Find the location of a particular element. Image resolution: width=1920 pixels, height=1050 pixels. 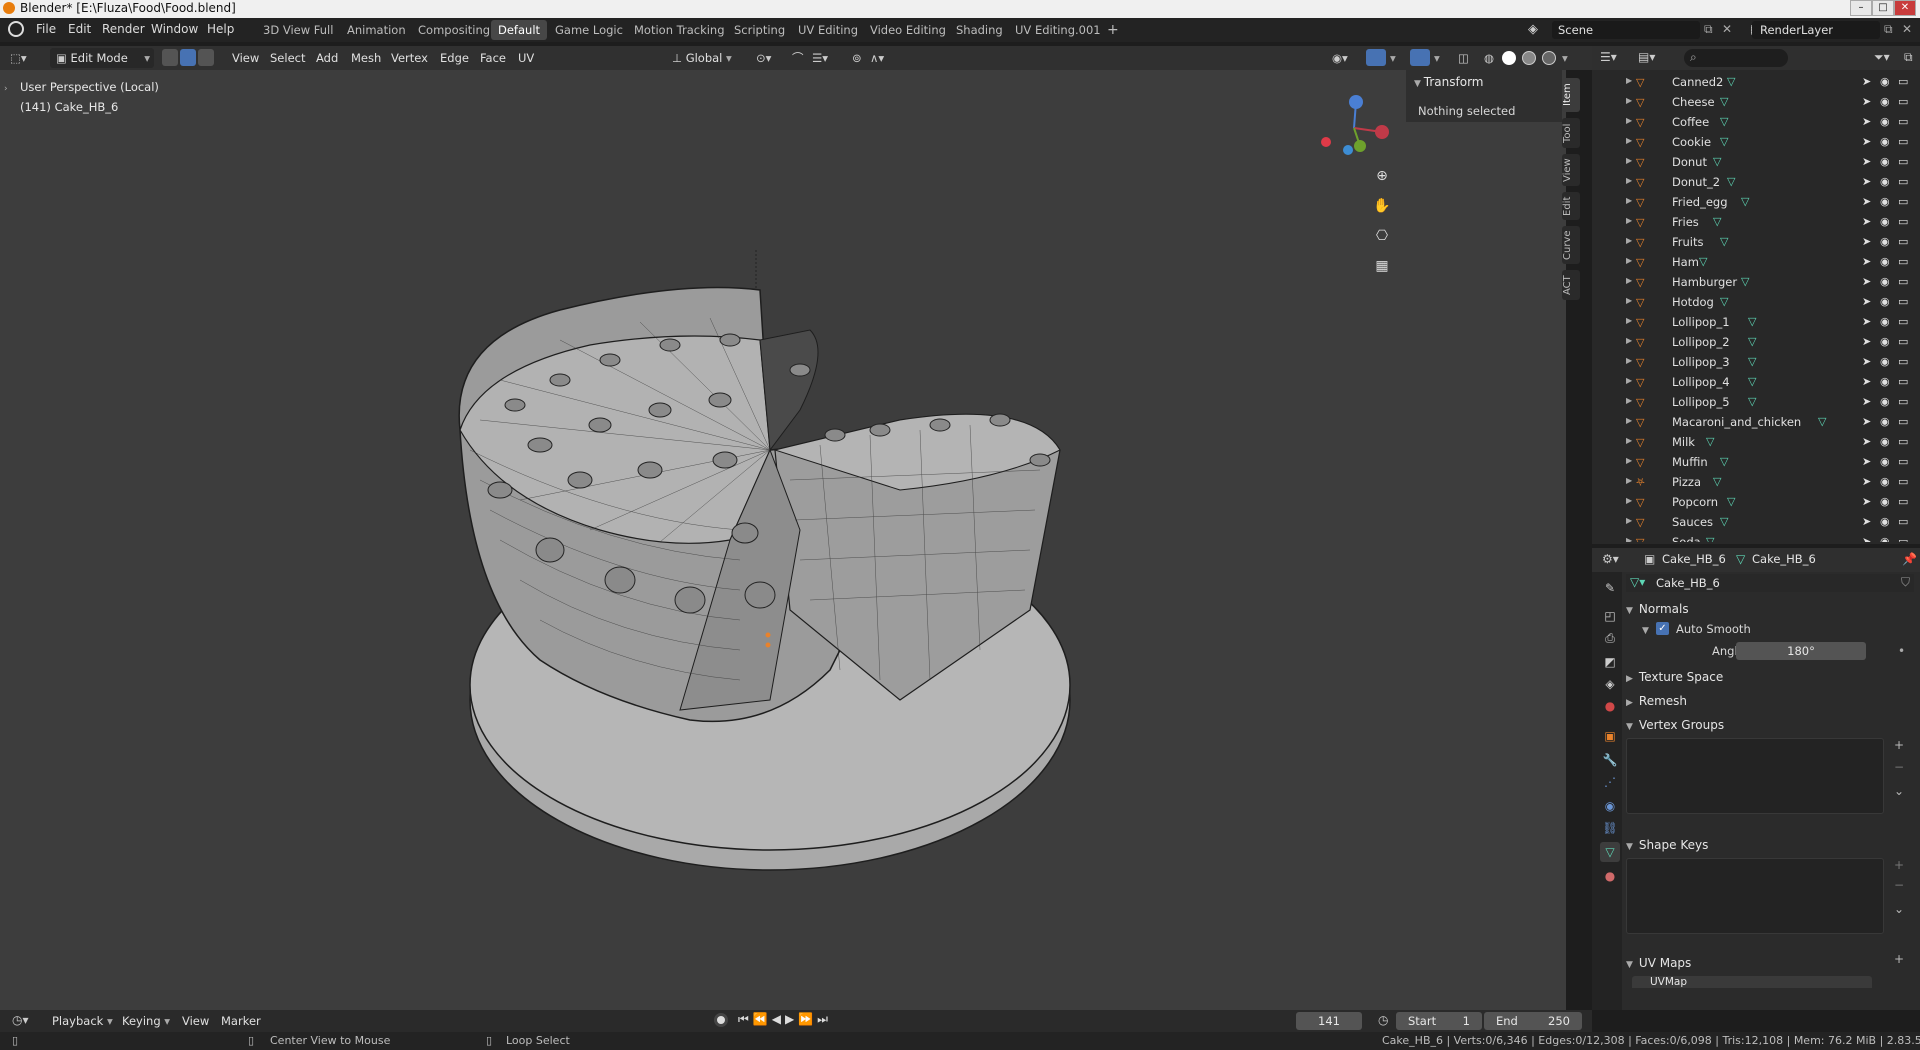

tab-uv-editing-001: UV Editing.001 is located at coordinates (1058, 30).